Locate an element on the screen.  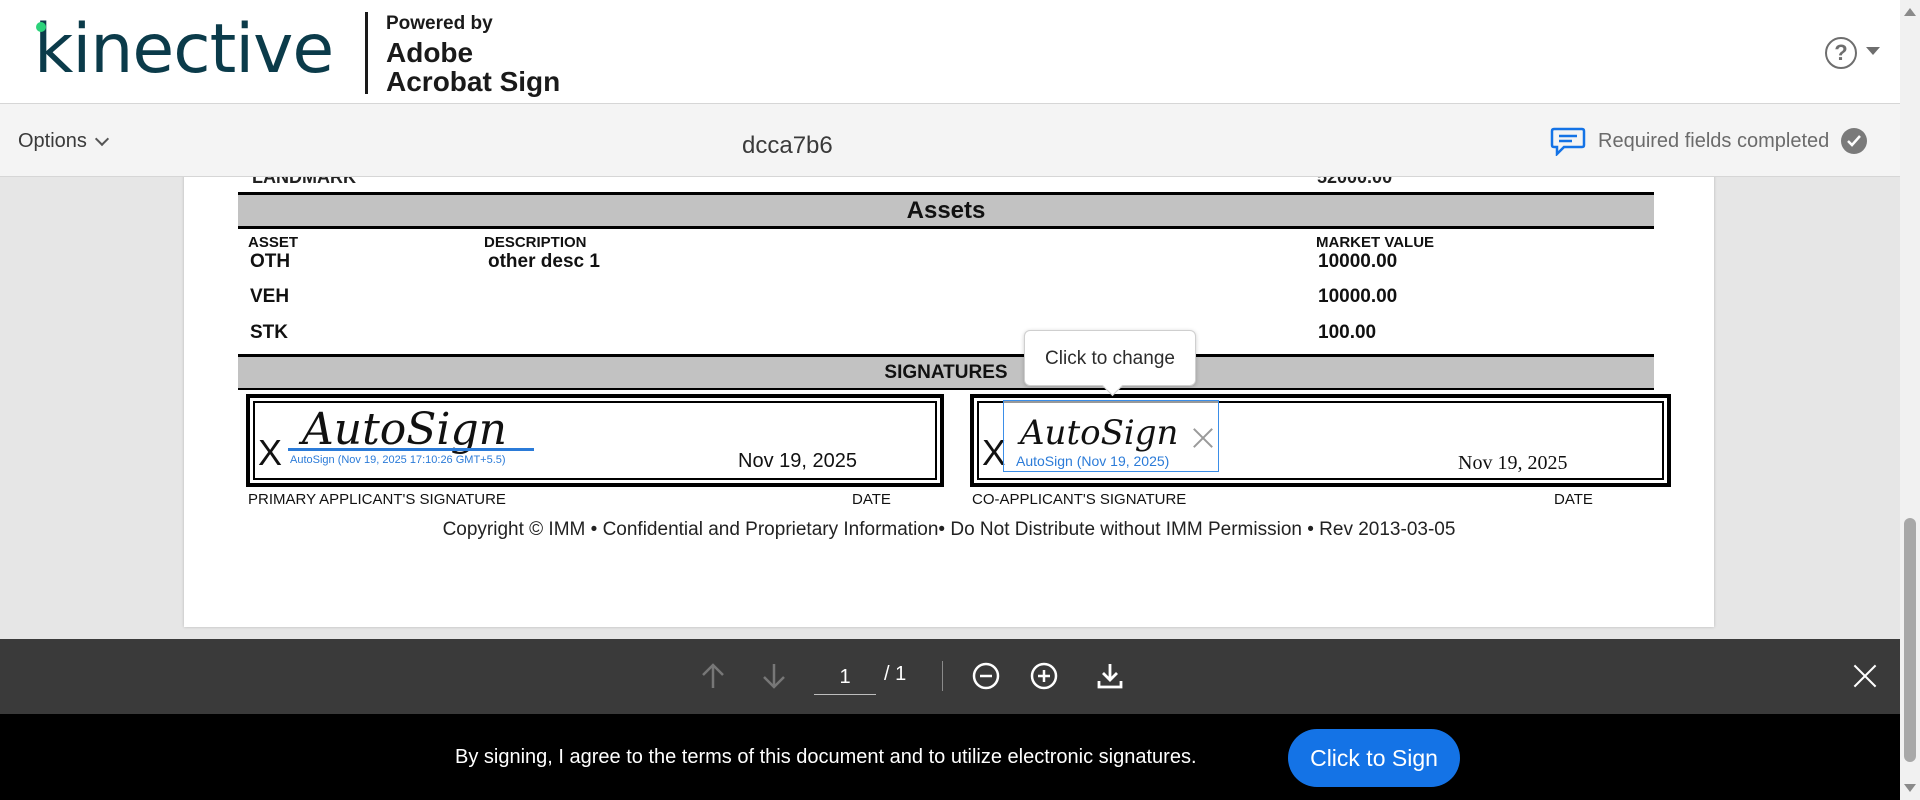
kinective-logo: kinective is located at coordinates (184, 49).